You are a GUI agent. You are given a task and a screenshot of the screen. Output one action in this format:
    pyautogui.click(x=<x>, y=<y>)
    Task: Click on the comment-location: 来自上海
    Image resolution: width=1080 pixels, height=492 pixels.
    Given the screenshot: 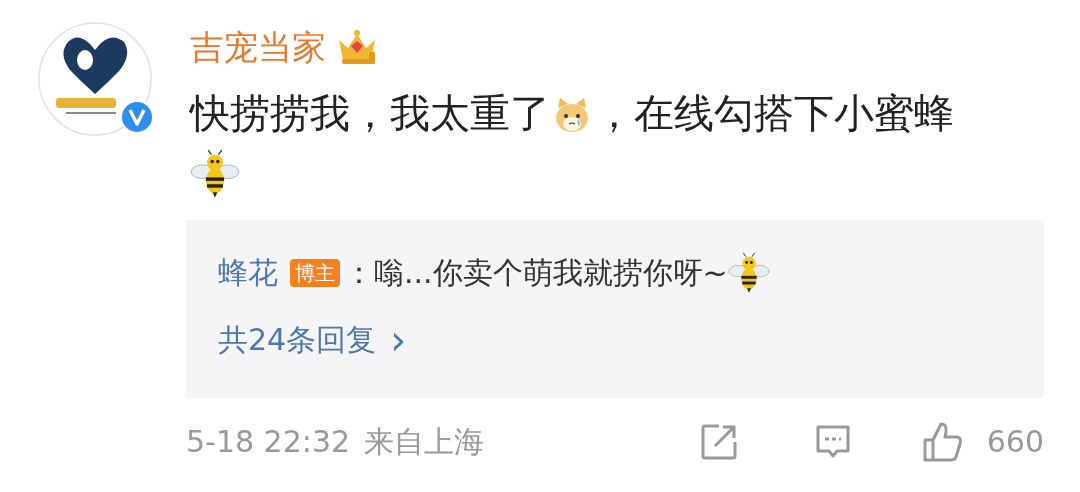 What is the action you would take?
    pyautogui.click(x=424, y=442)
    